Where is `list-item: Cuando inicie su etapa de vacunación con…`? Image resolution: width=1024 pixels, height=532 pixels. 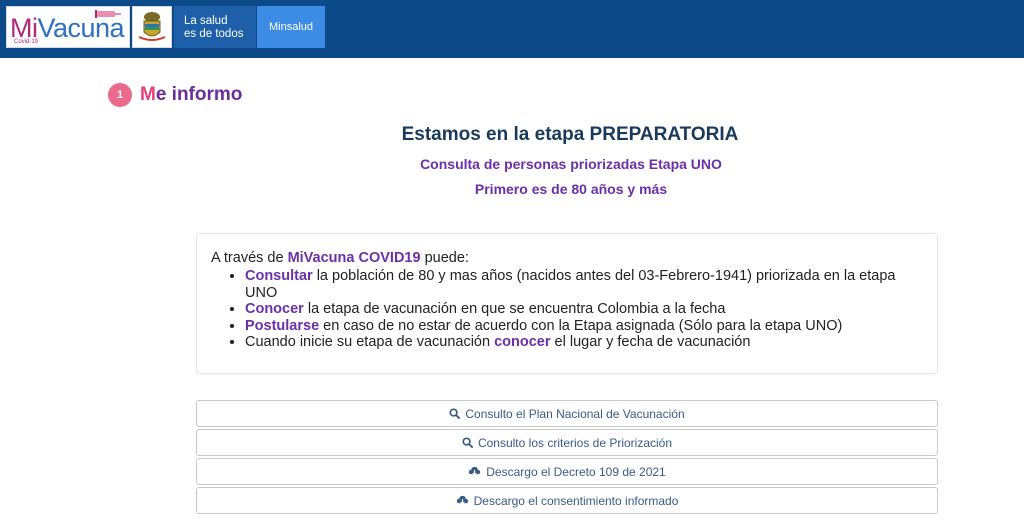 list-item: Cuando inicie su etapa de vacunación con… is located at coordinates (584, 342).